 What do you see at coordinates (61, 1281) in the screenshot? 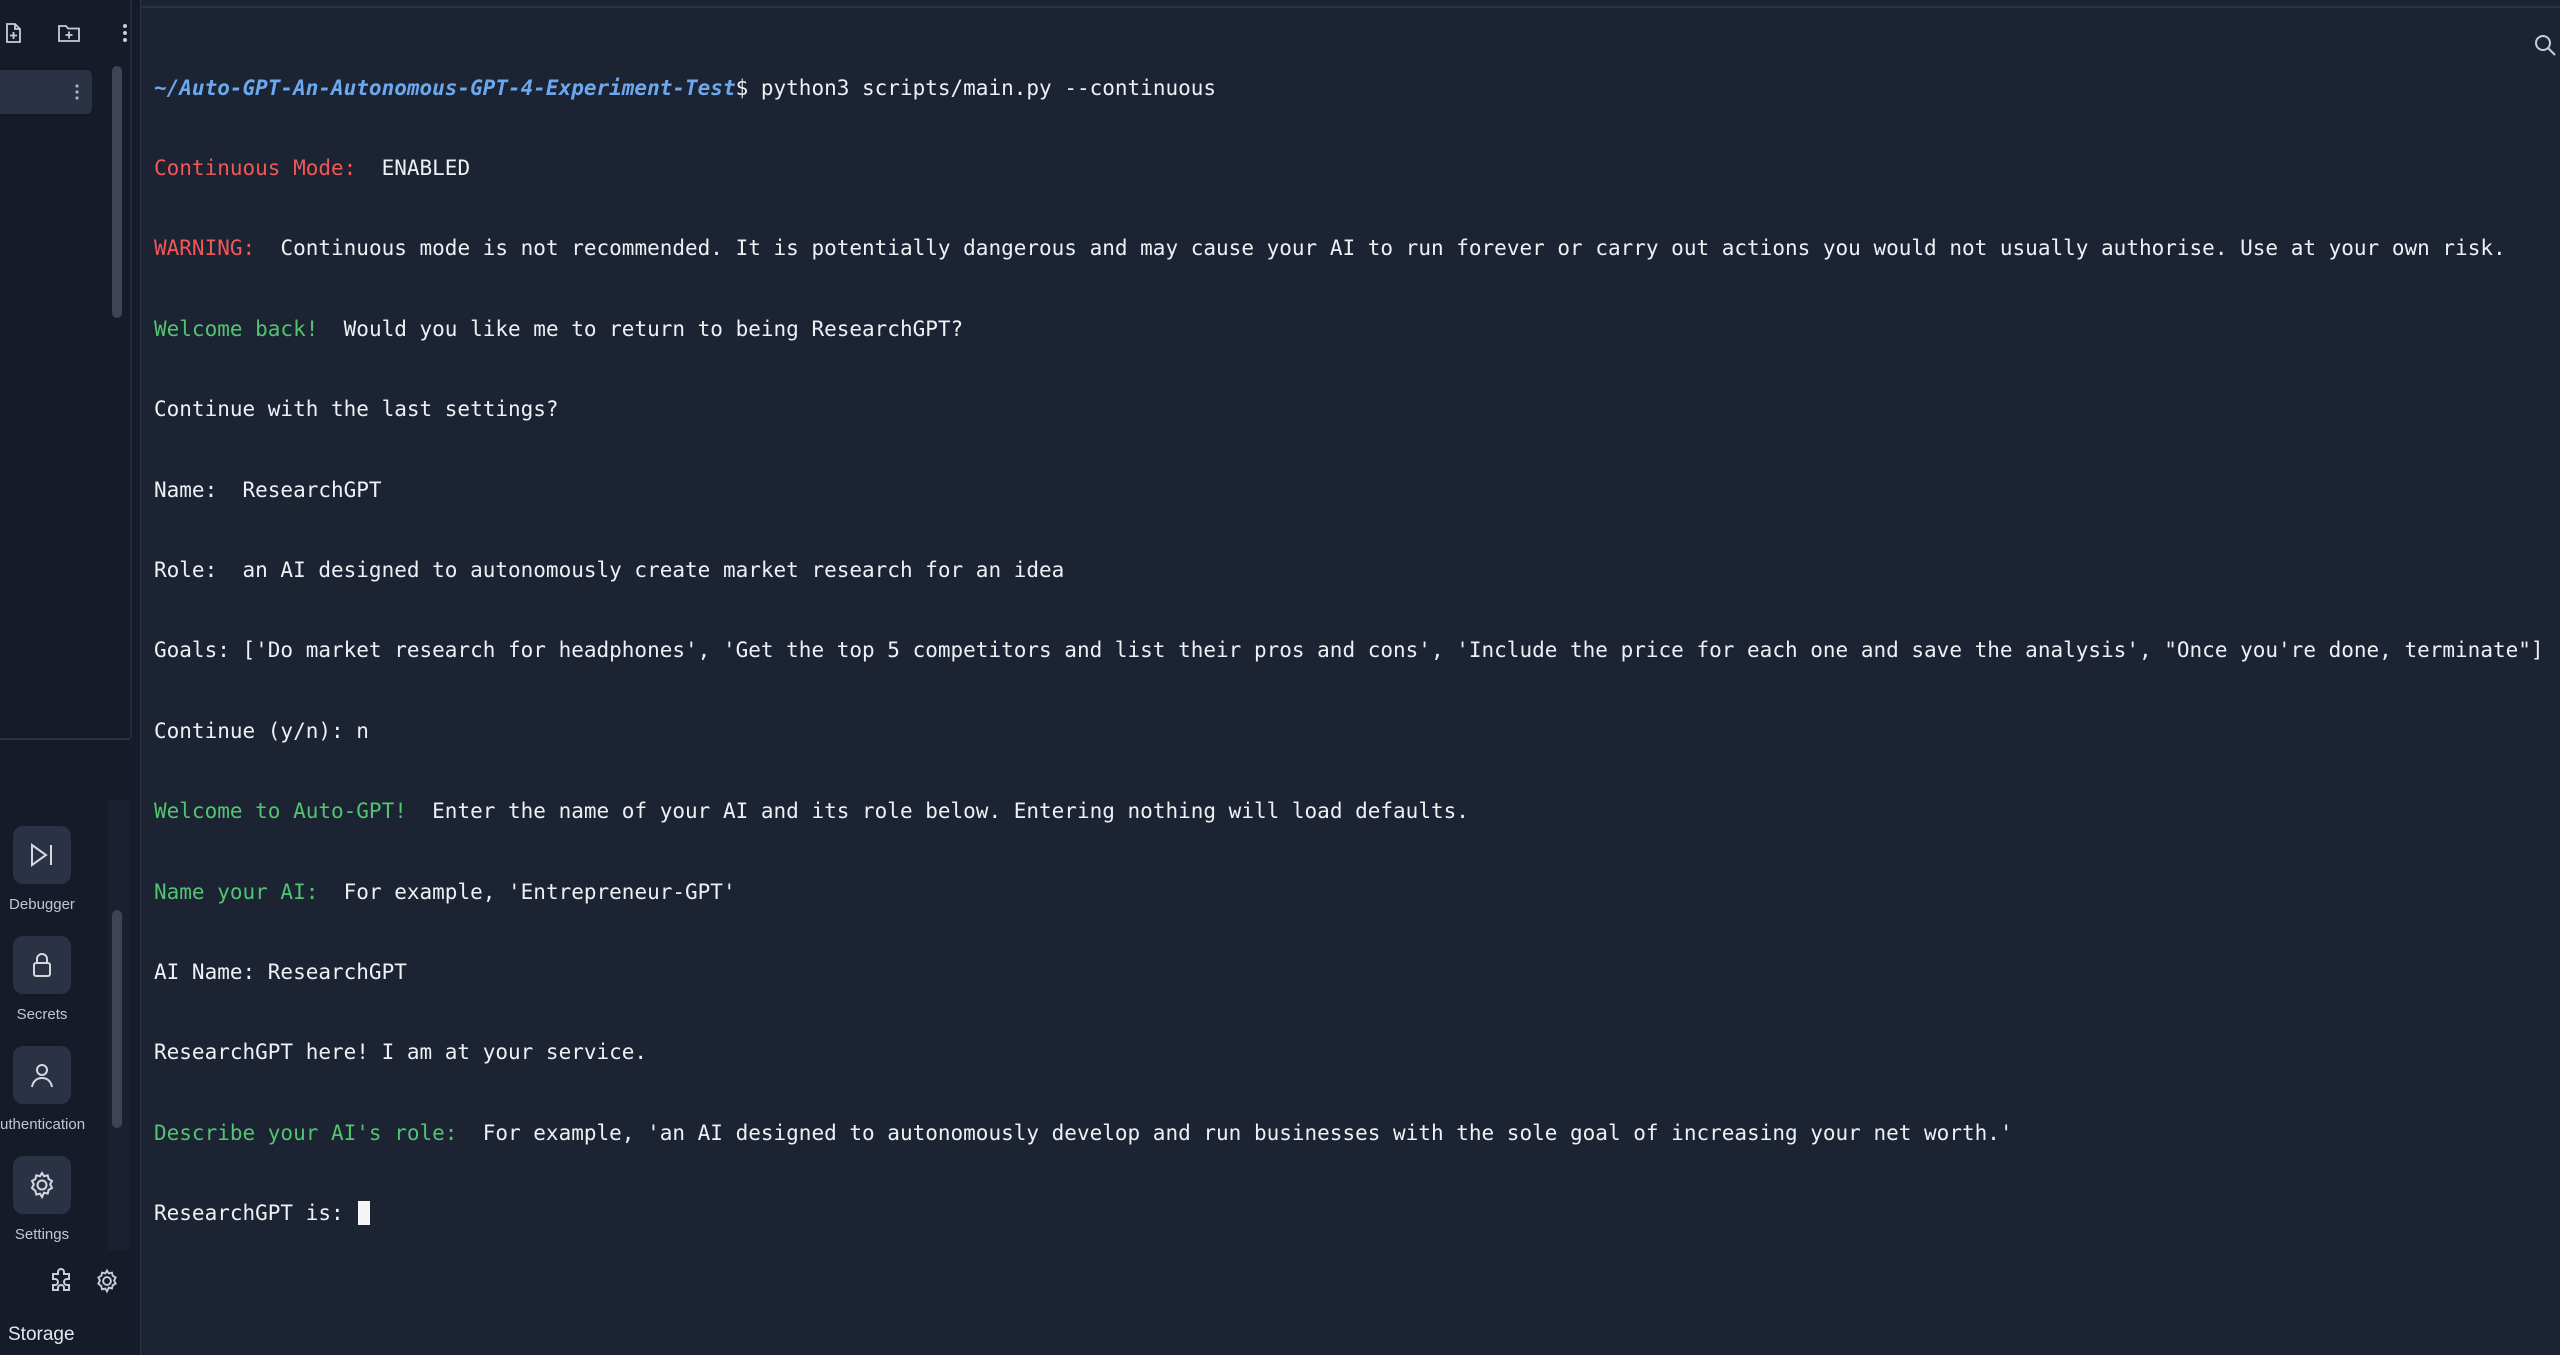
I see `extensions-icon` at bounding box center [61, 1281].